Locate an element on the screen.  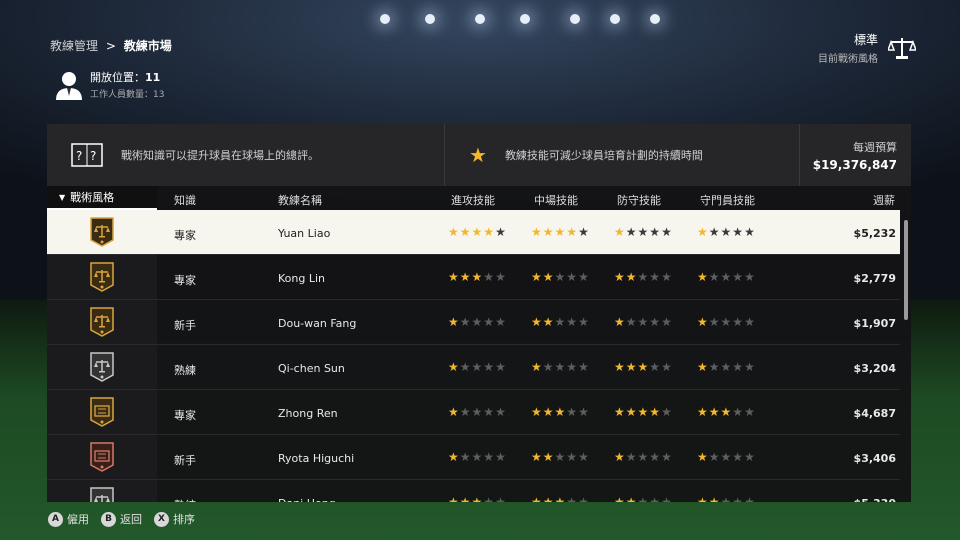
button-b-icon: B is located at coordinates (108, 519).